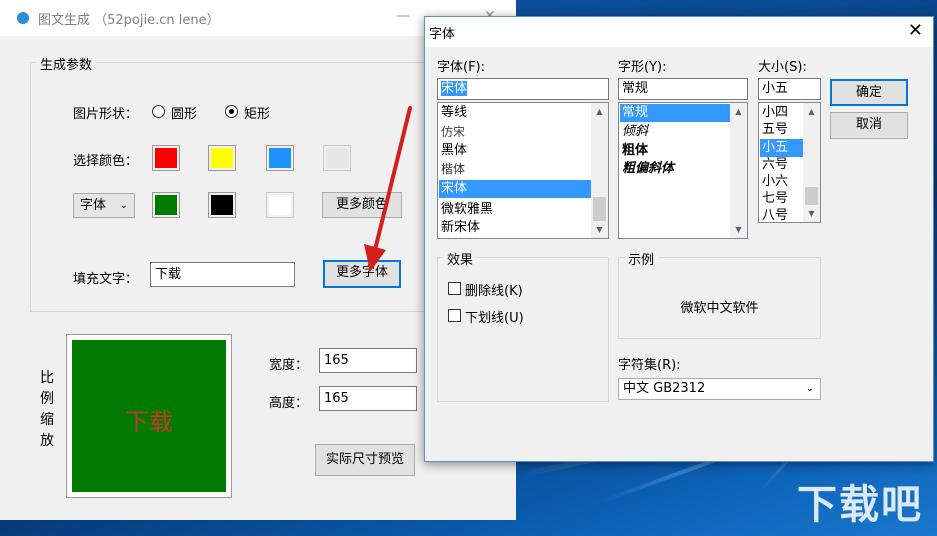  Describe the element at coordinates (149, 422) in the screenshot. I see `preview-text: 下载` at that location.